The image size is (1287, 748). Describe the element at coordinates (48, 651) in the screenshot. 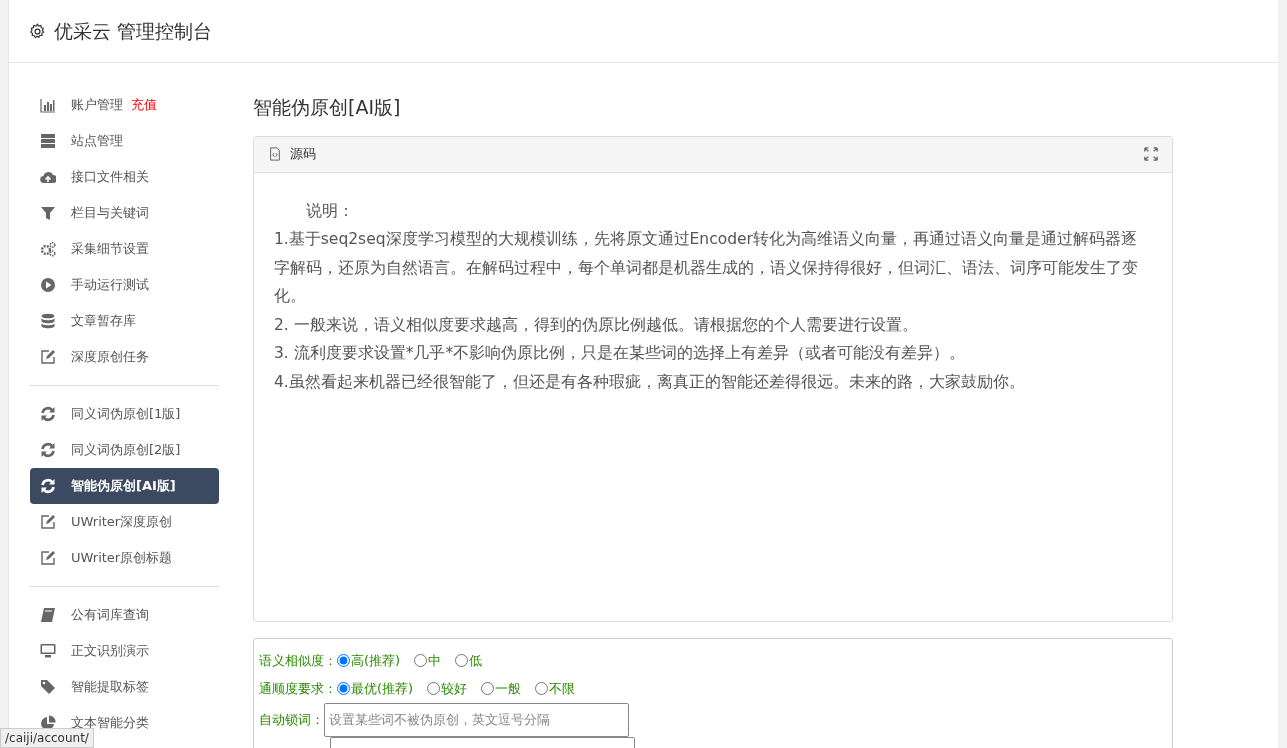

I see `monitor-icon` at that location.